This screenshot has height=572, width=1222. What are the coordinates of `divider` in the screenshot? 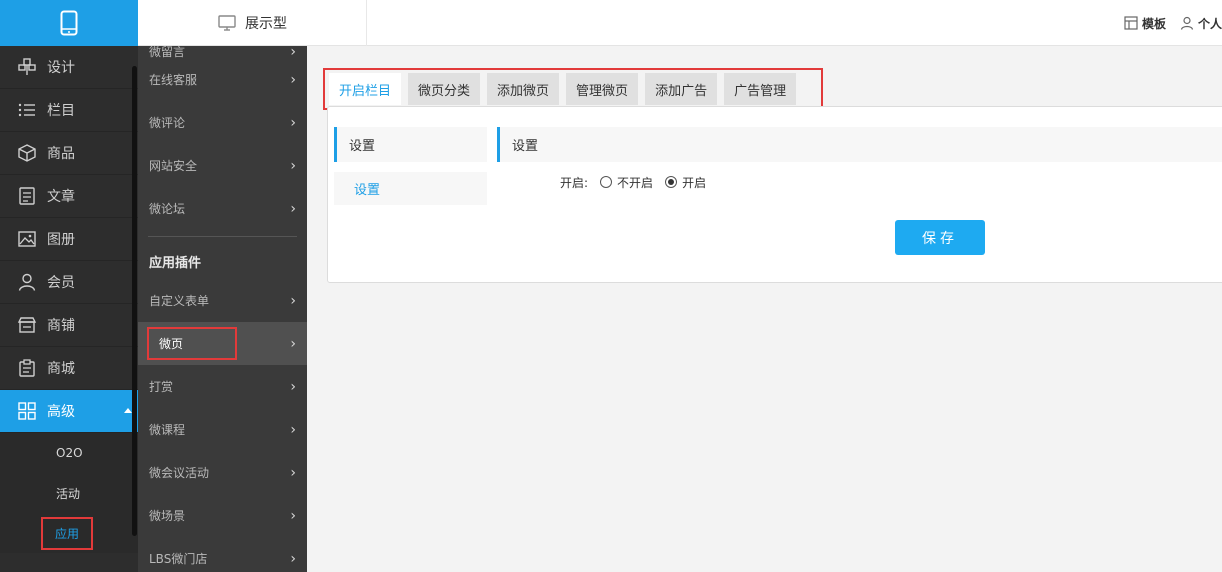 It's located at (222, 236).